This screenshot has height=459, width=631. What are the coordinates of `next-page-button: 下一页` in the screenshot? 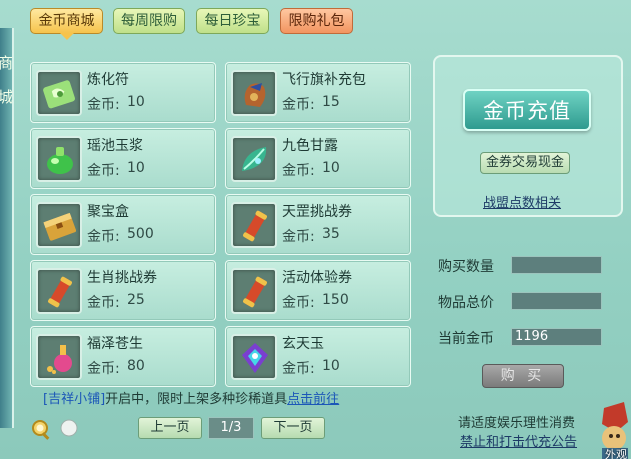 It's located at (293, 428).